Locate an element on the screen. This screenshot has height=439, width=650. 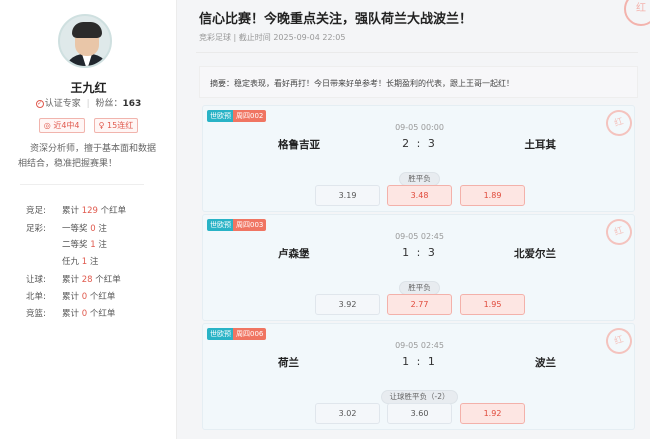
stat-row: 足彩: 一等奖 0 注 is located at coordinates (66, 229).